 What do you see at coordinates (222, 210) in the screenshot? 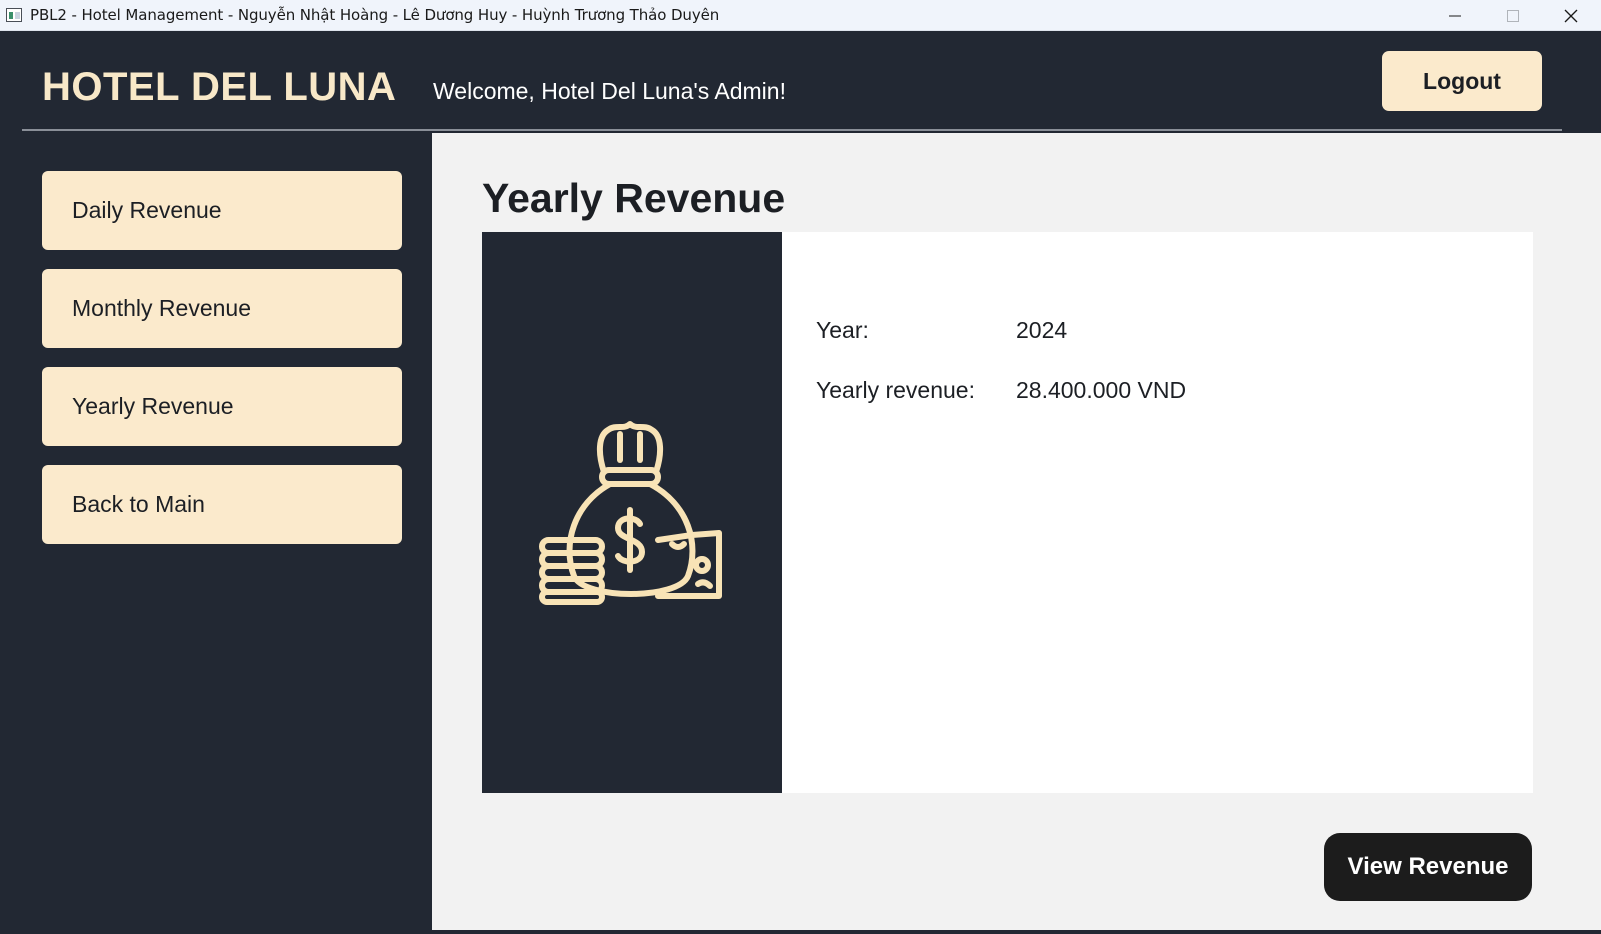
I see `daily-revenue-button: Daily Revenue` at bounding box center [222, 210].